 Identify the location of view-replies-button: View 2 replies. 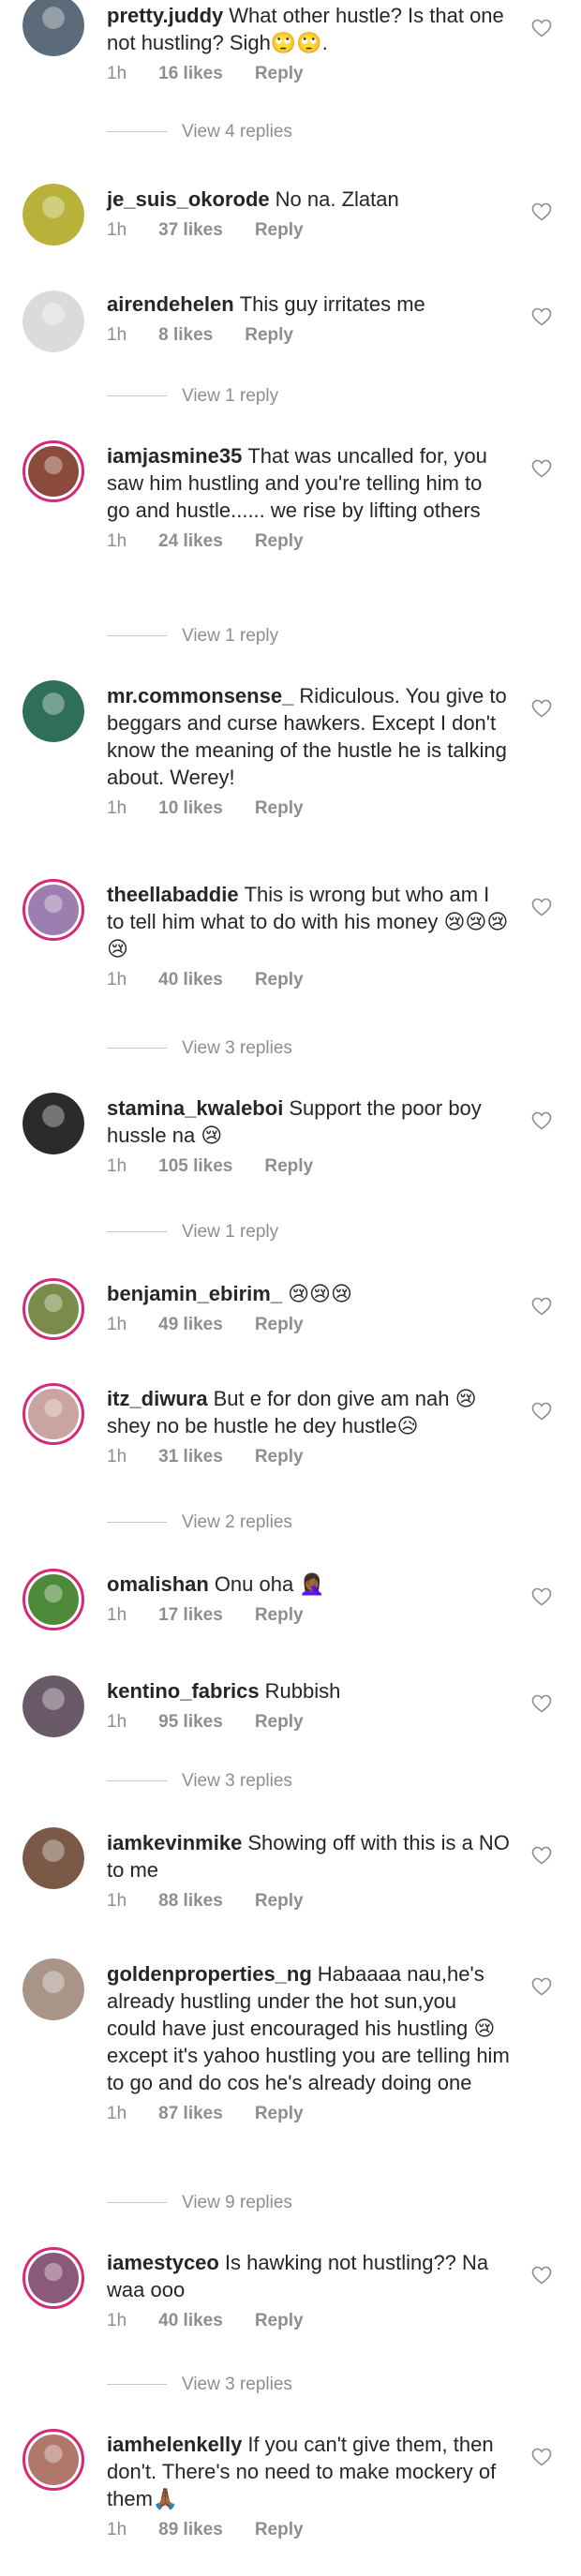
(200, 1523).